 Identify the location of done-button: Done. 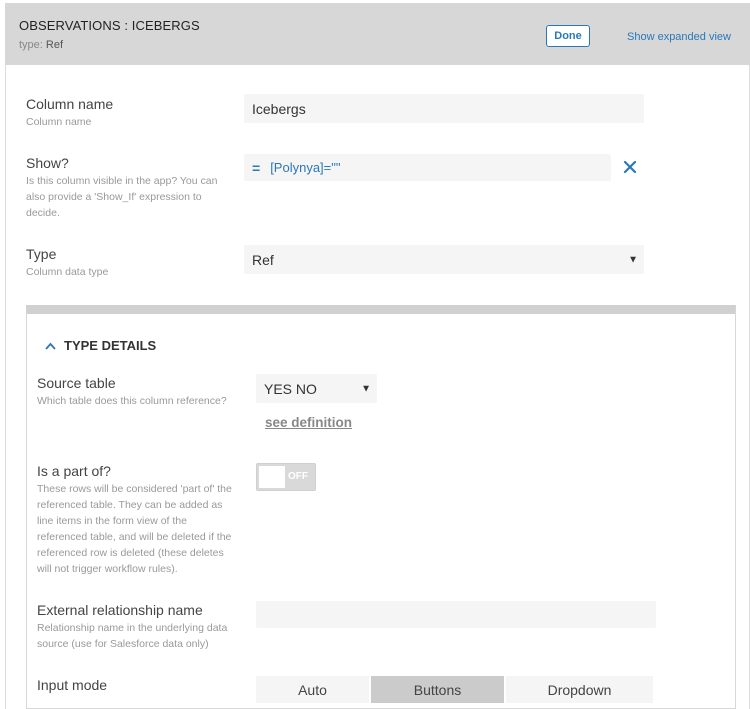
(568, 36).